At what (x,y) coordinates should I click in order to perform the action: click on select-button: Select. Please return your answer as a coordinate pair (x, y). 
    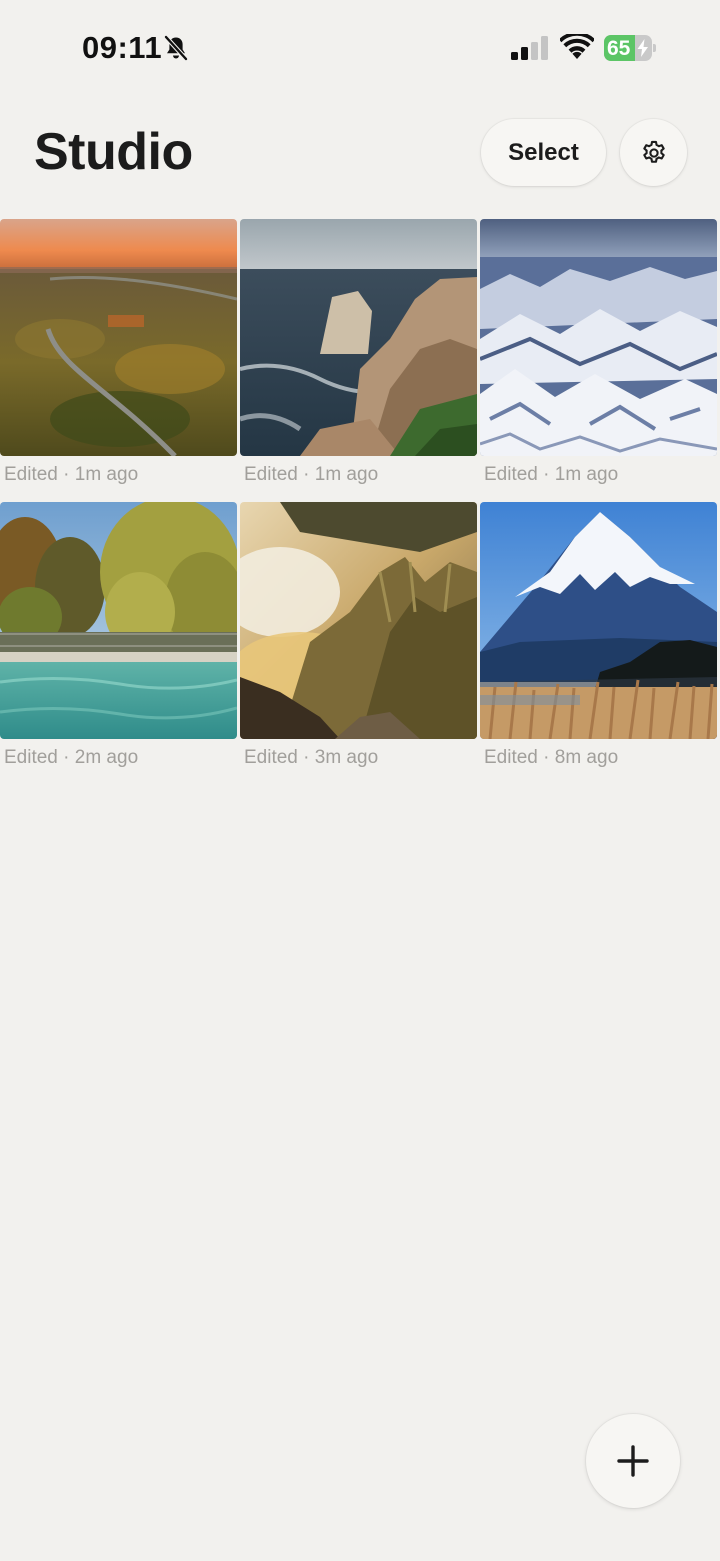
    Looking at the image, I should click on (543, 152).